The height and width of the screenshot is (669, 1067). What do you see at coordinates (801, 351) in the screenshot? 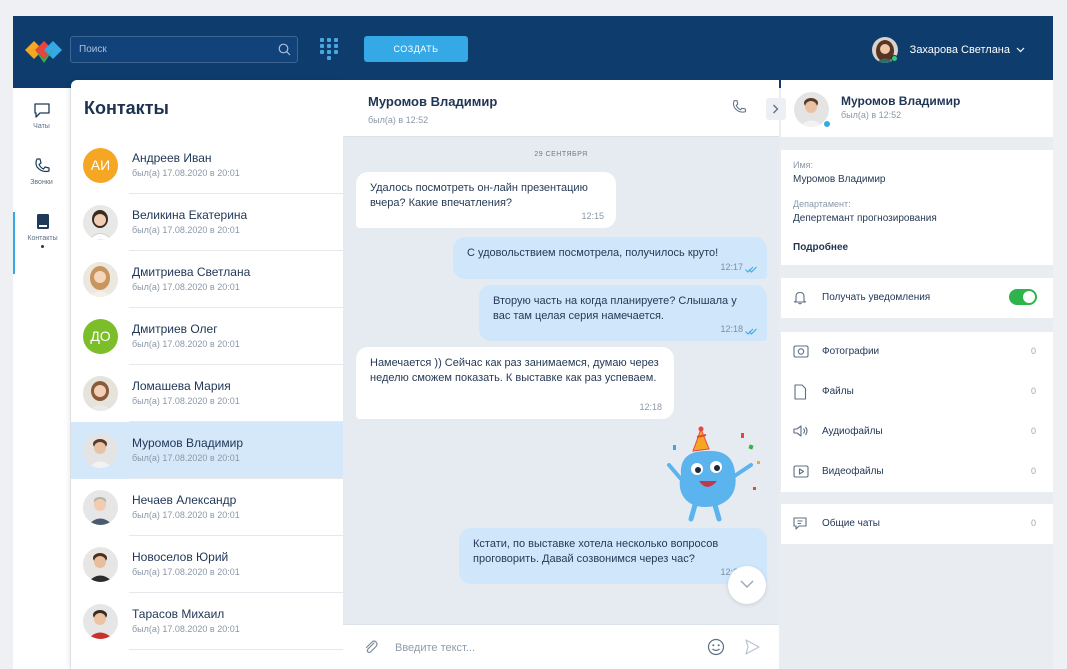
I see `photo-icon` at bounding box center [801, 351].